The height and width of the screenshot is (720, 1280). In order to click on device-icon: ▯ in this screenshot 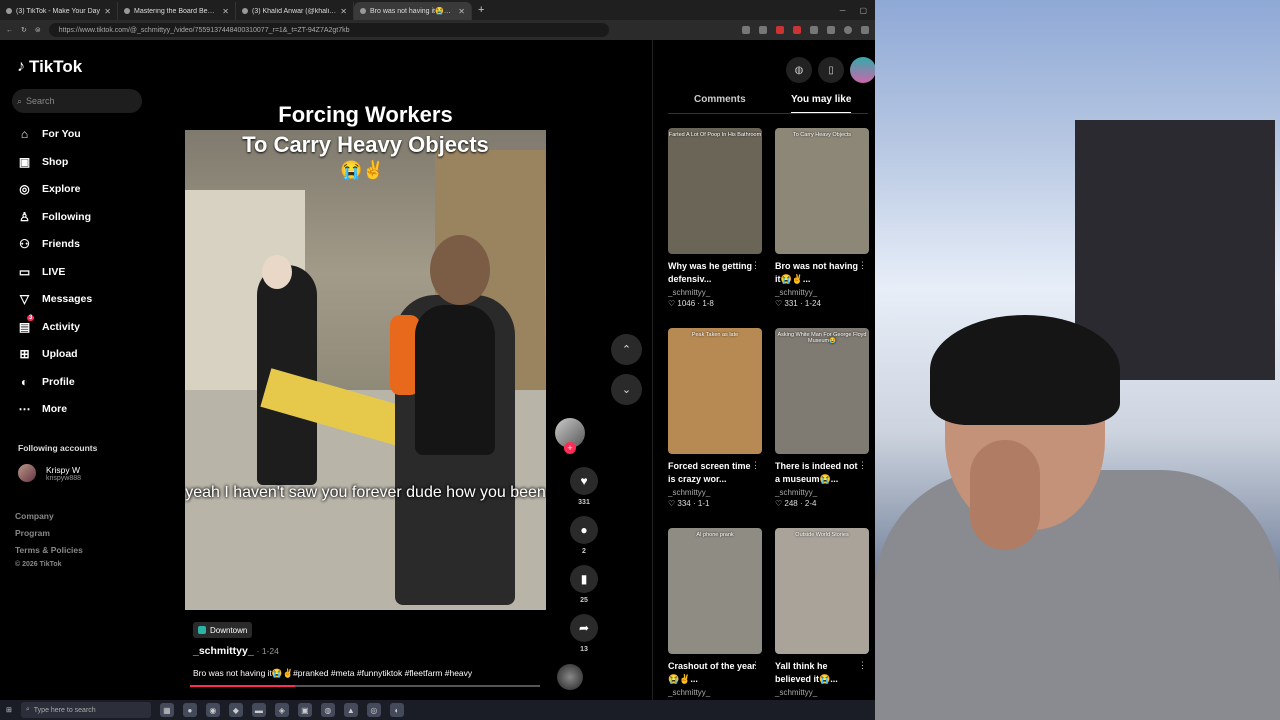, I will do `click(831, 70)`.